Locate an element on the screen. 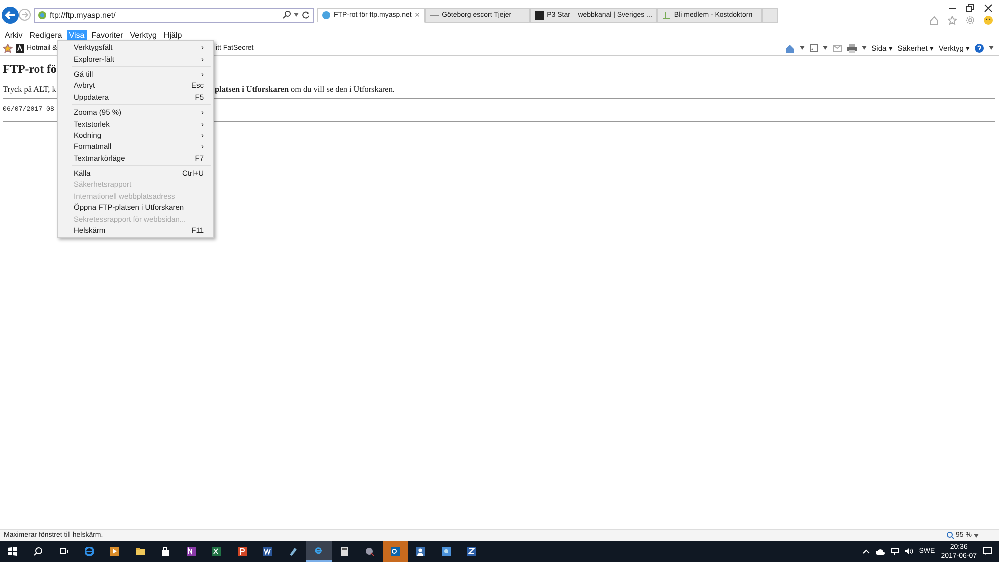 Image resolution: width=999 pixels, height=562 pixels. star-icon is located at coordinates (952, 20).